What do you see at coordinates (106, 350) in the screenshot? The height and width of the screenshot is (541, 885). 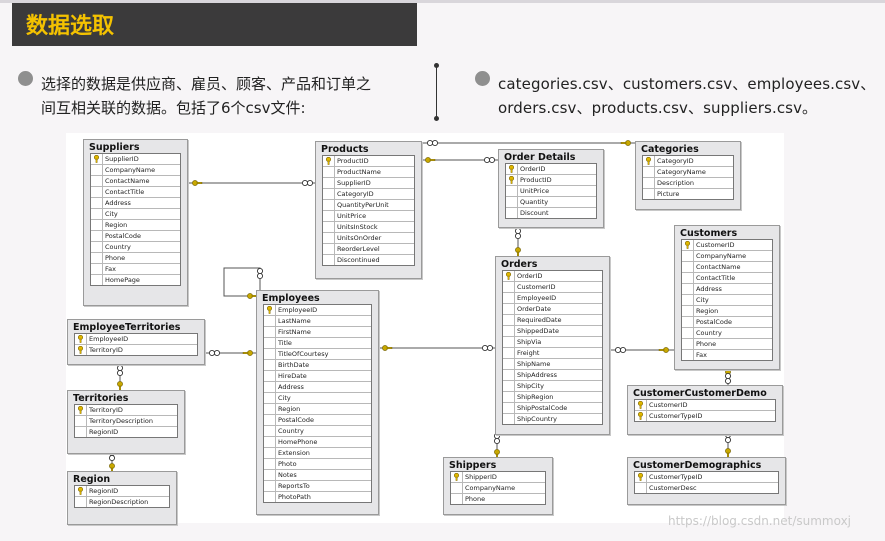 I see `field-name: TerritoryID` at bounding box center [106, 350].